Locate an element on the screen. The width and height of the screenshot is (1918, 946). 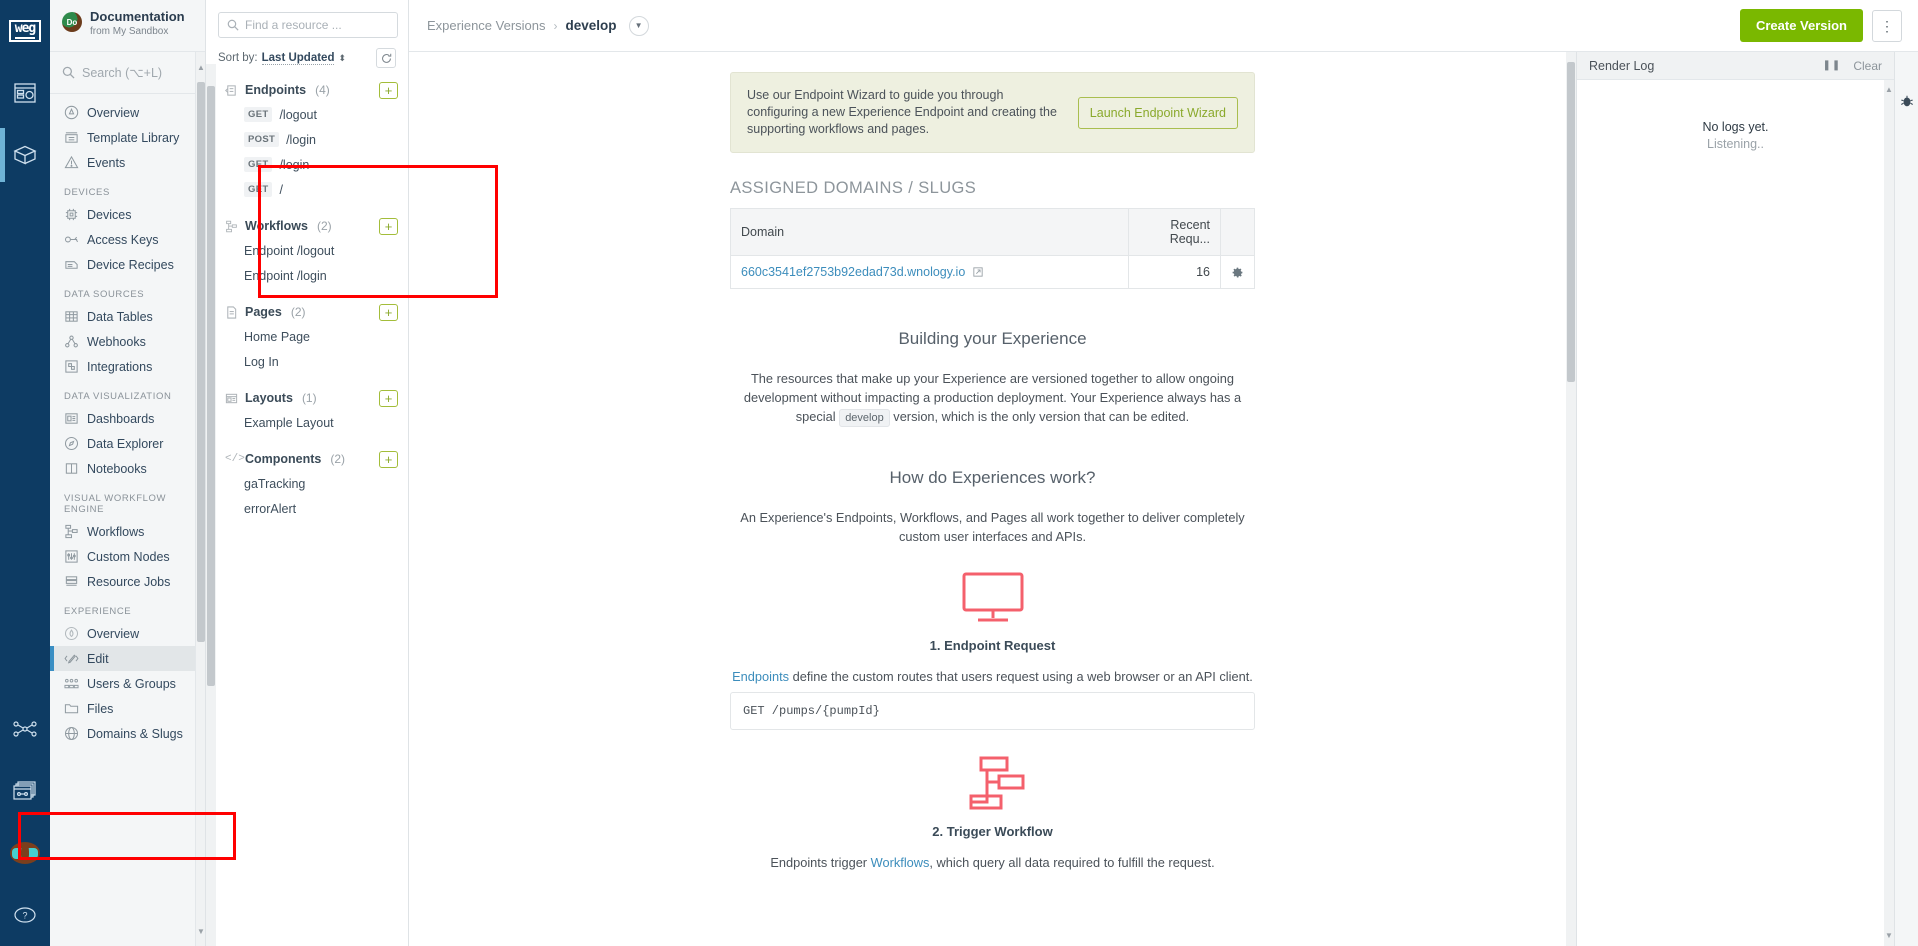
search-input: Search (⌥+L) is located at coordinates (127, 73).